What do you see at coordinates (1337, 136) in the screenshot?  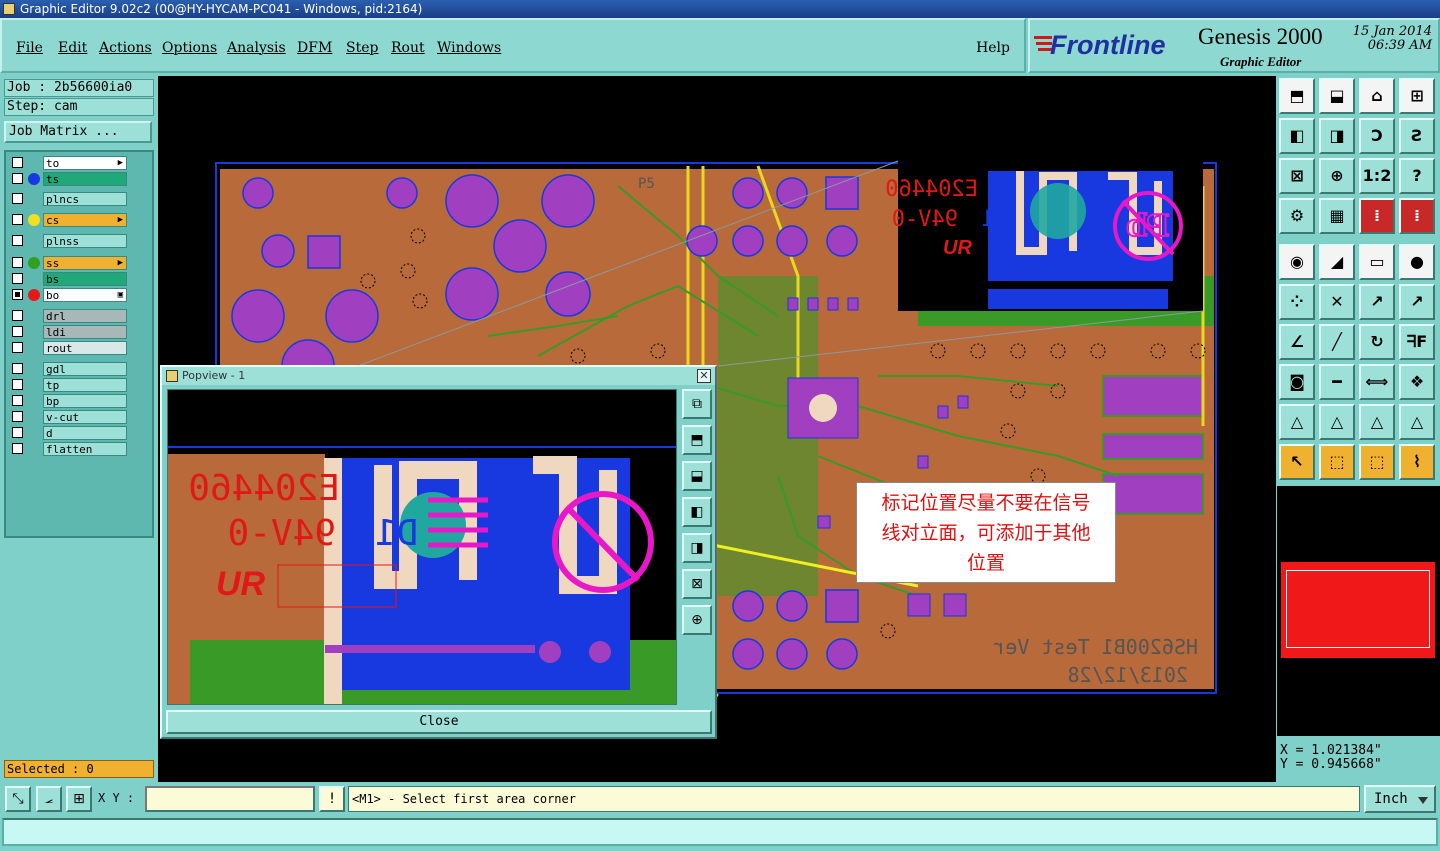 I see `pan-right-icon: ◨` at bounding box center [1337, 136].